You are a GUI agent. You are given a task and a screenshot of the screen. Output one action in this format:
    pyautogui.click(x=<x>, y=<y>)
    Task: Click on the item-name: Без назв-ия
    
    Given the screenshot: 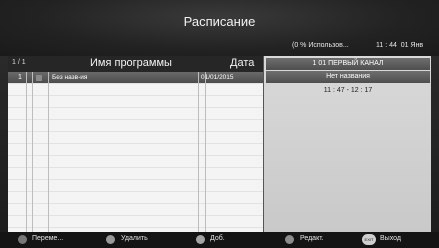 What is the action you would take?
    pyautogui.click(x=70, y=77)
    